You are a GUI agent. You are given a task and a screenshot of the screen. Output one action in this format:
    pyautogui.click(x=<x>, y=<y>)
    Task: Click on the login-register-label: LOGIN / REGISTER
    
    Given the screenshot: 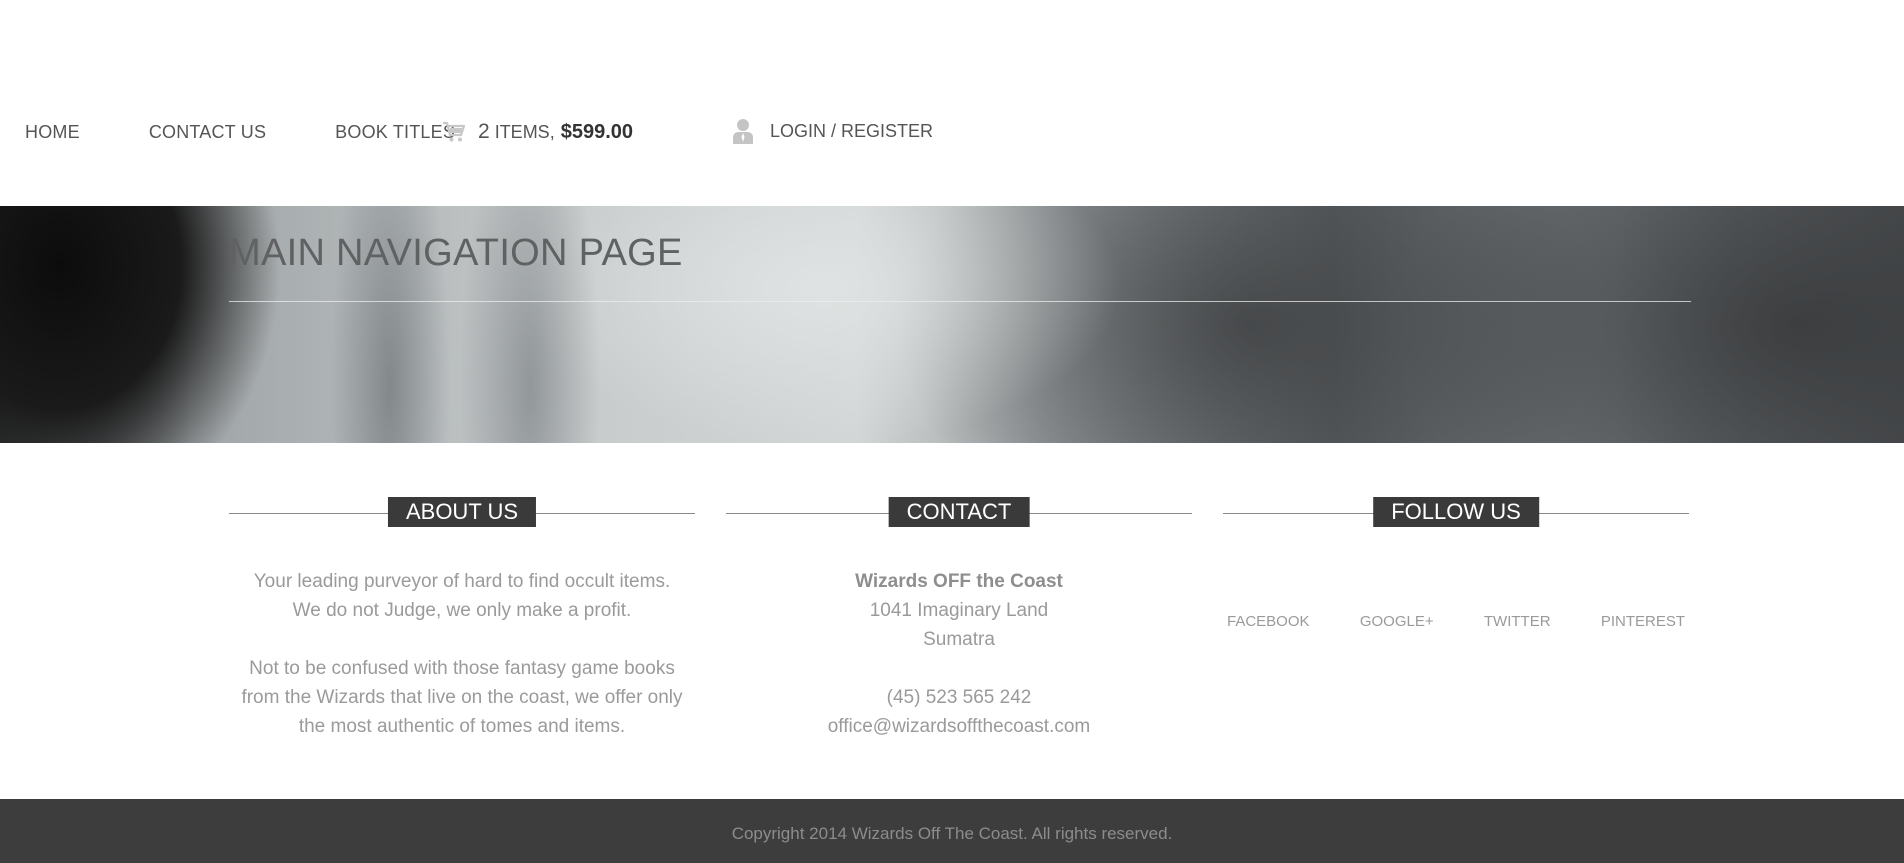 What is the action you would take?
    pyautogui.click(x=852, y=130)
    